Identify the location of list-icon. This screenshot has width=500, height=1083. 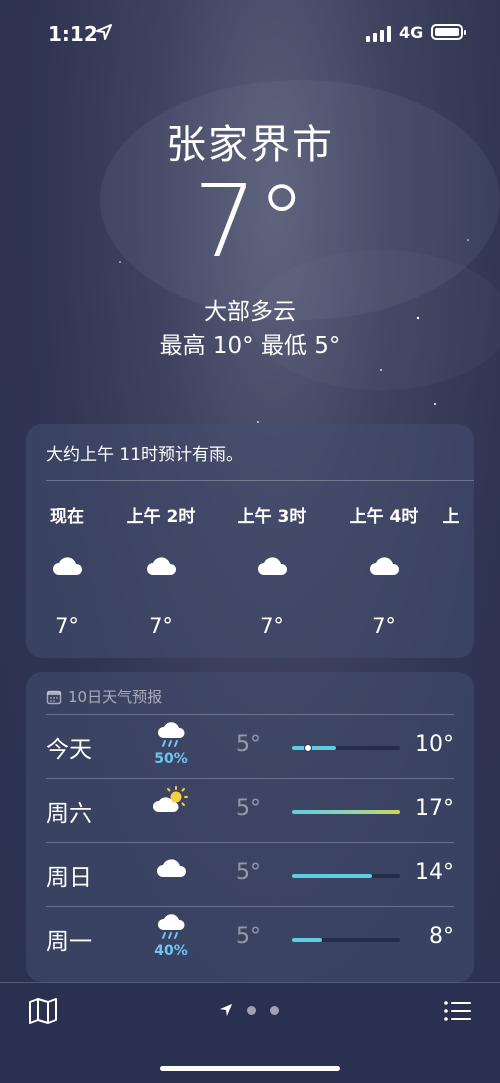
(457, 1011).